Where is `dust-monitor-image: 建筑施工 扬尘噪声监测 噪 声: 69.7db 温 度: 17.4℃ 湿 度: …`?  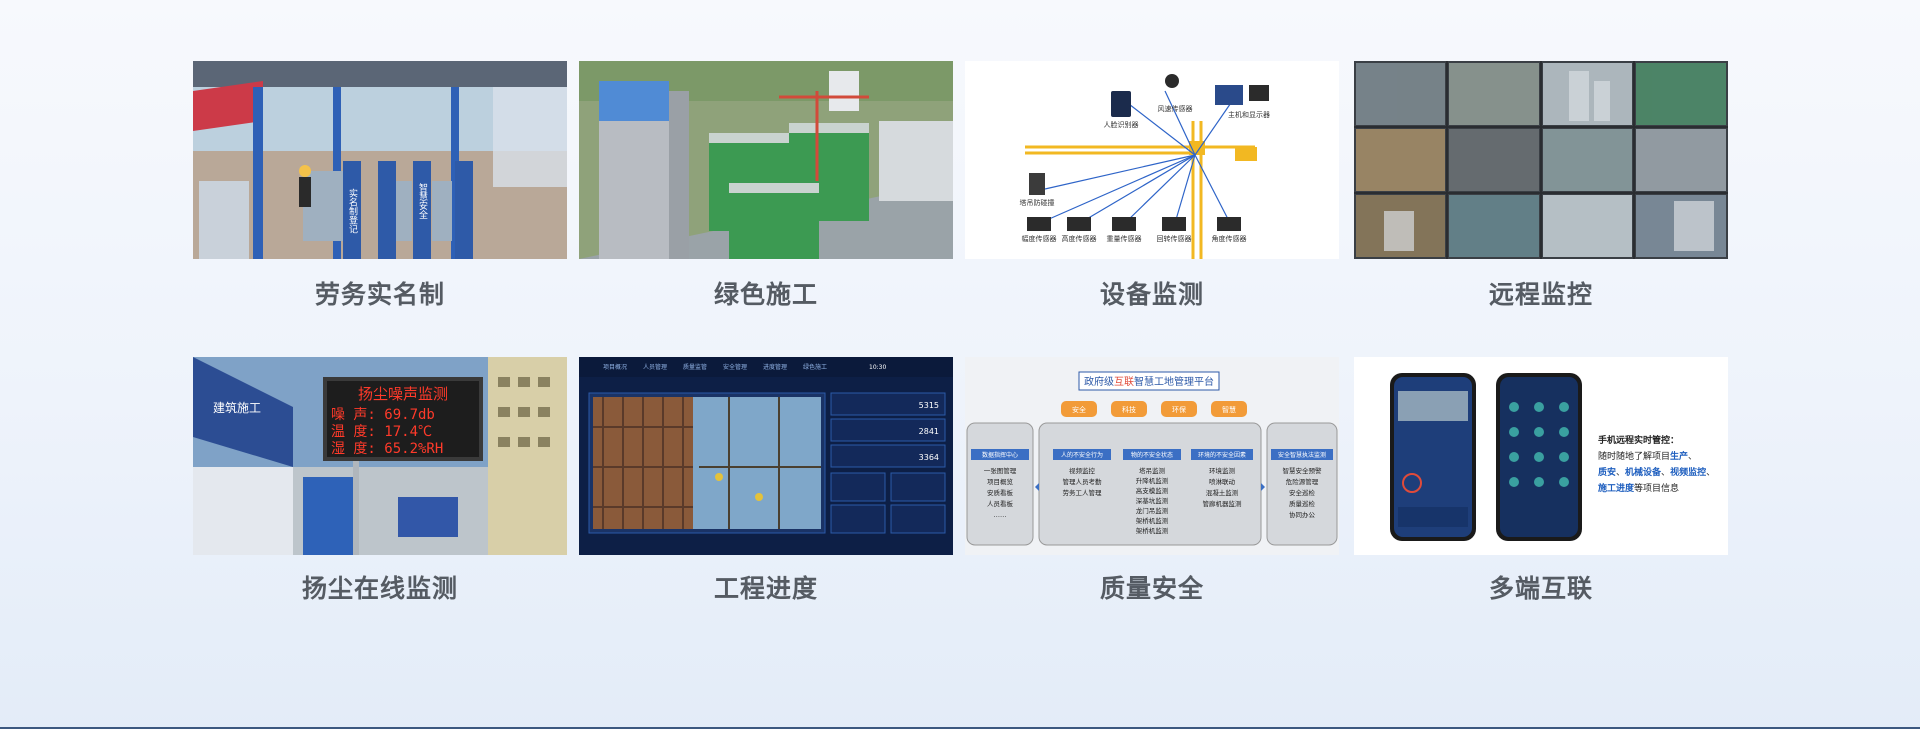
dust-monitor-image: 建筑施工 扬尘噪声监测 噪 声: 69.7db 温 度: 17.4℃ 湿 度: … is located at coordinates (380, 456).